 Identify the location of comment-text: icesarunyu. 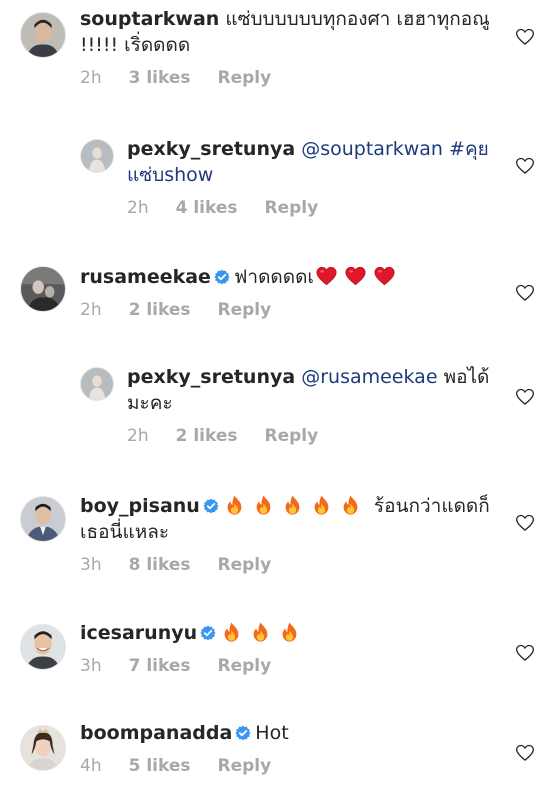
(289, 633).